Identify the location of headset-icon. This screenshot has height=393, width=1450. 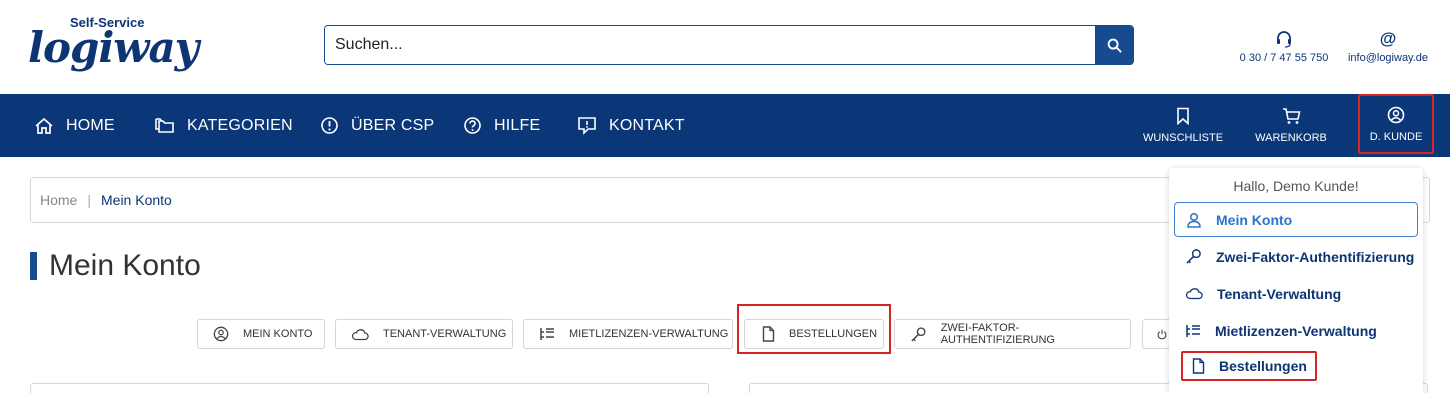
(1284, 39).